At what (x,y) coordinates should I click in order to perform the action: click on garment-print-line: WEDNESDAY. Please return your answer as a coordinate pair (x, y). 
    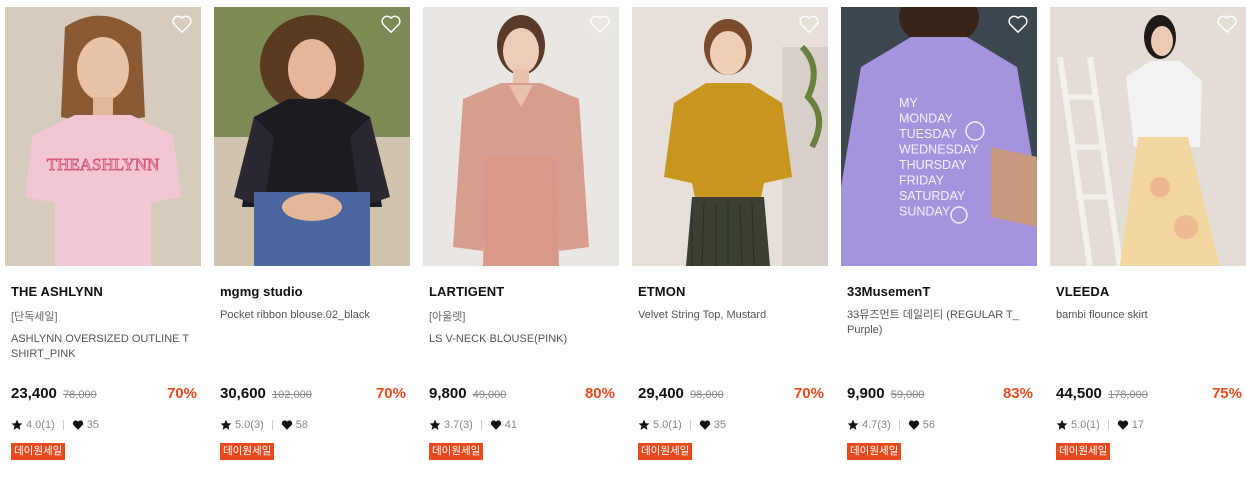
    Looking at the image, I should click on (939, 150).